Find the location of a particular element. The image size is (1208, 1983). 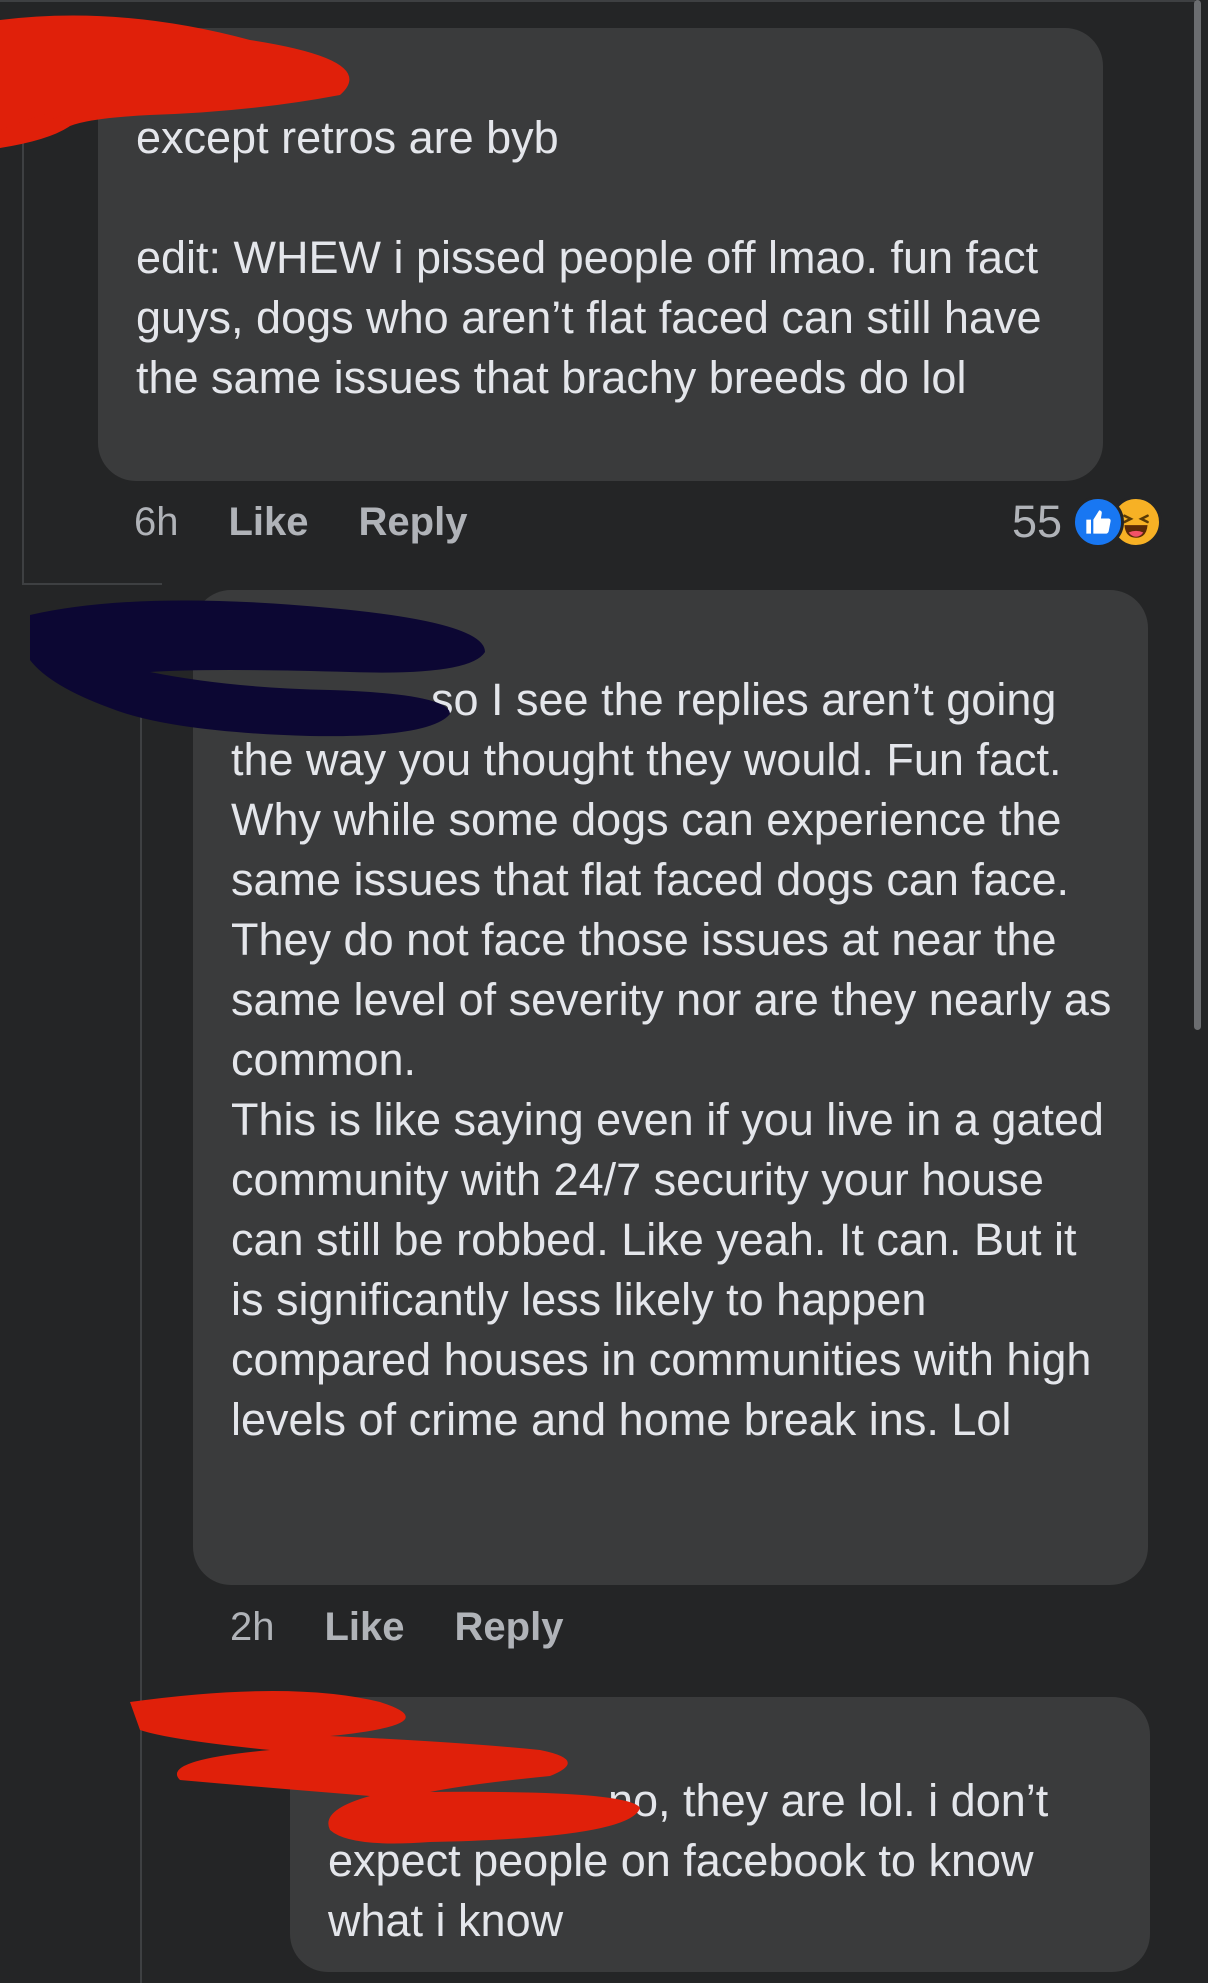

paragraph-spacer is located at coordinates (604, 198).